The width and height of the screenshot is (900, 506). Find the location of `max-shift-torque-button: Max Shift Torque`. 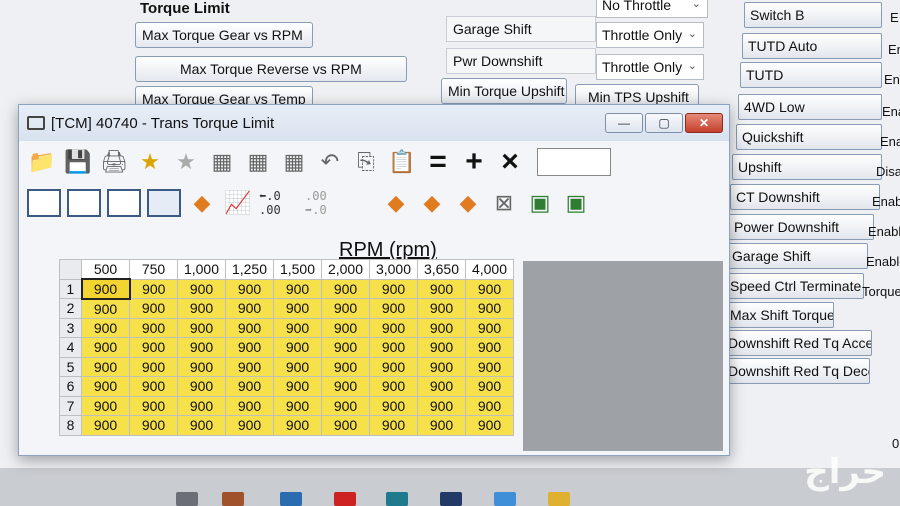

max-shift-torque-button: Max Shift Torque is located at coordinates (779, 315).